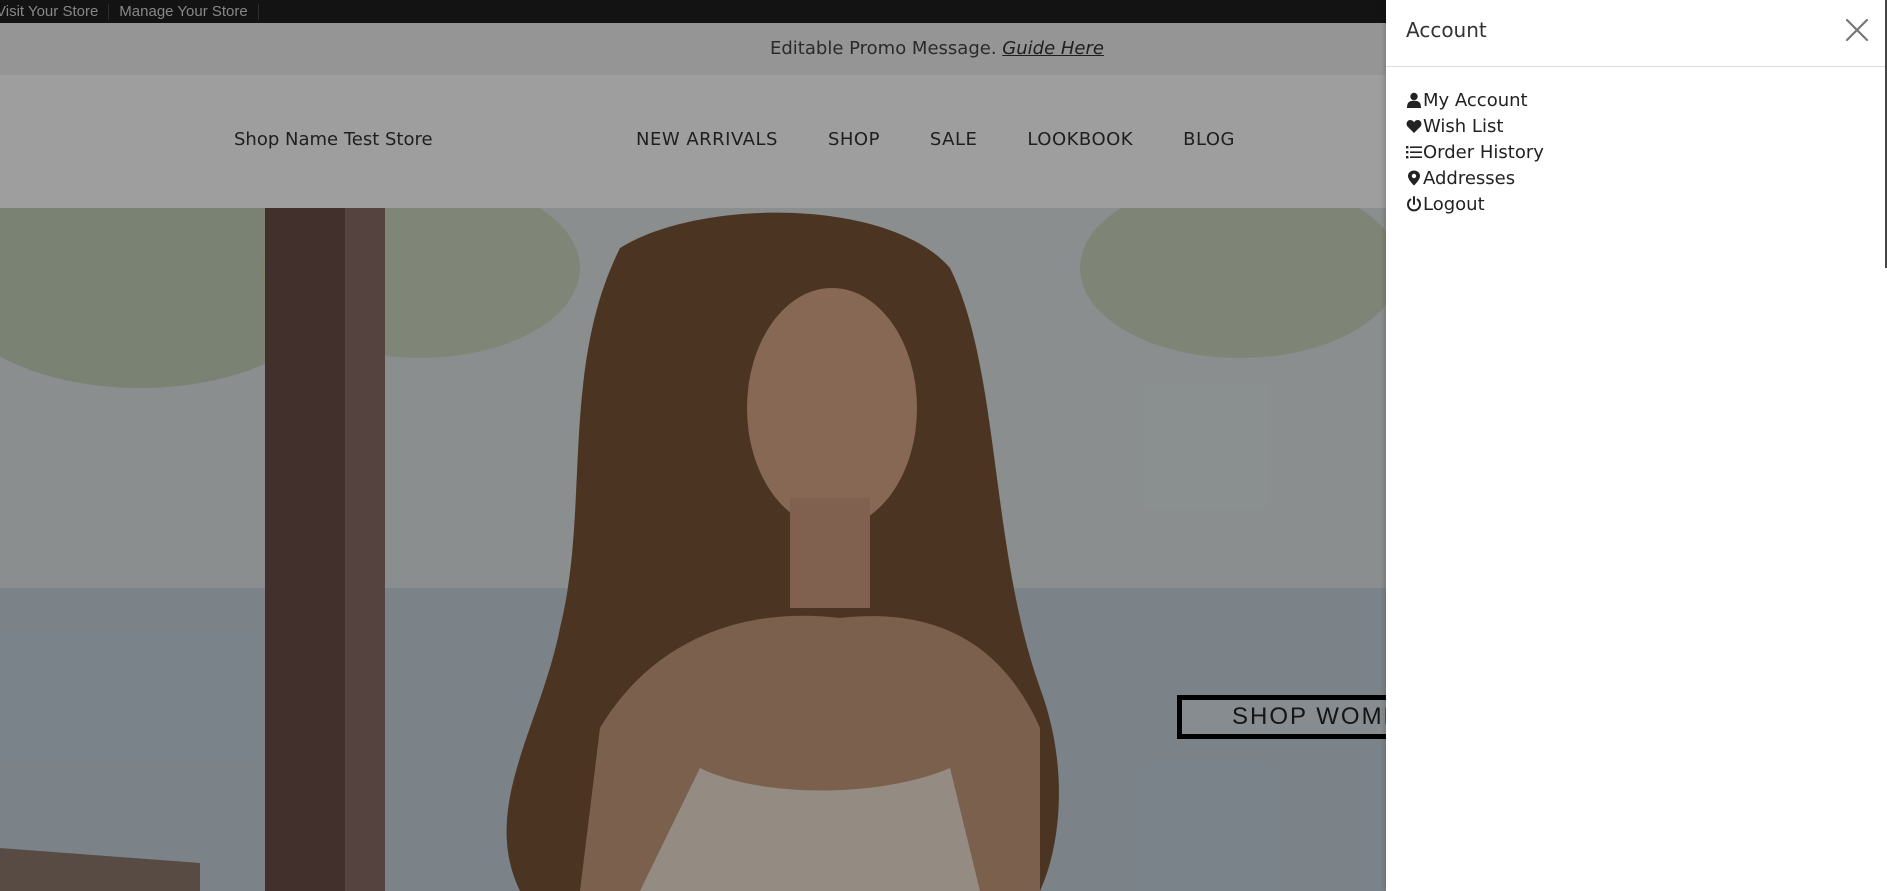 Image resolution: width=1887 pixels, height=891 pixels. What do you see at coordinates (1646, 126) in the screenshot?
I see `menu-wish-list: Wish List` at bounding box center [1646, 126].